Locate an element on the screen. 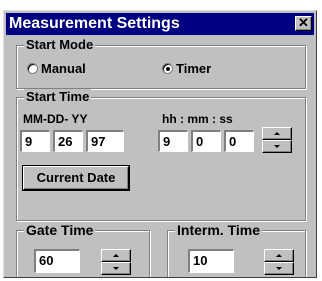  radio-timer-label: Timer is located at coordinates (194, 68).